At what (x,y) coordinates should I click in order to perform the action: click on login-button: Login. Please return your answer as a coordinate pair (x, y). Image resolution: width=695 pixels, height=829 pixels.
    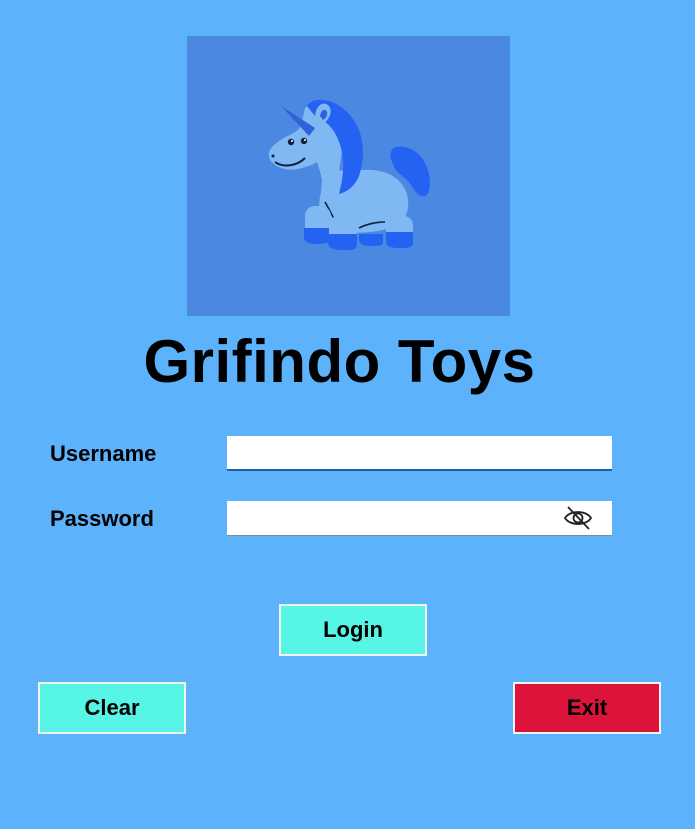
    Looking at the image, I should click on (353, 630).